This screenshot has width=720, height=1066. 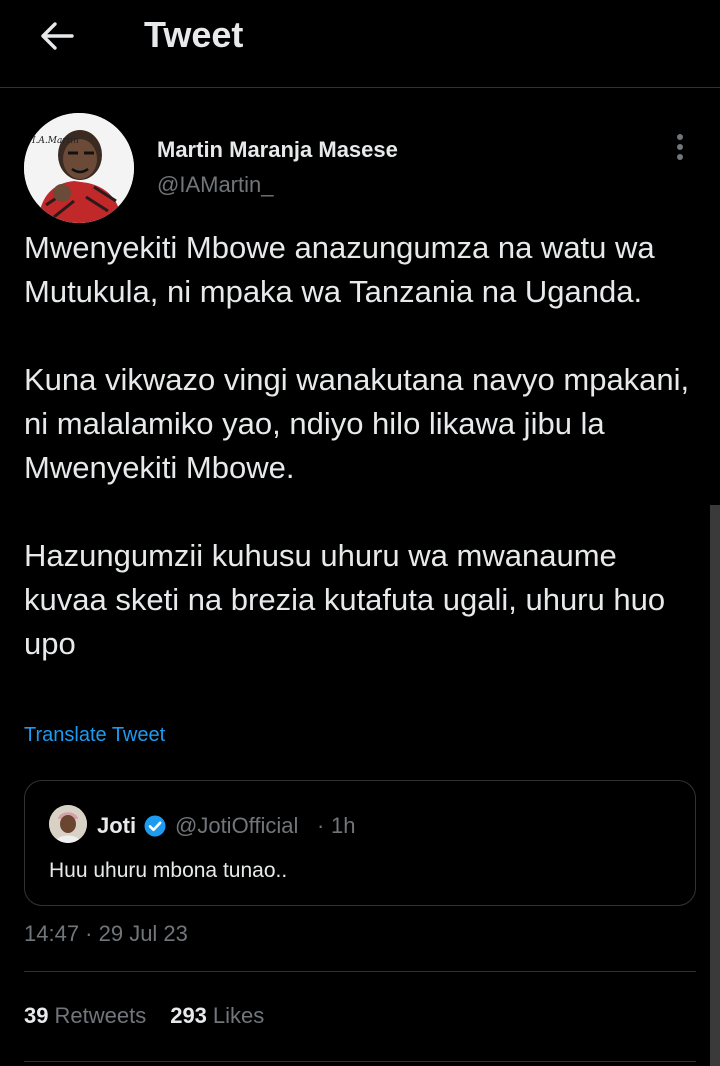 I want to click on top-bar: Tweet, so click(x=360, y=44).